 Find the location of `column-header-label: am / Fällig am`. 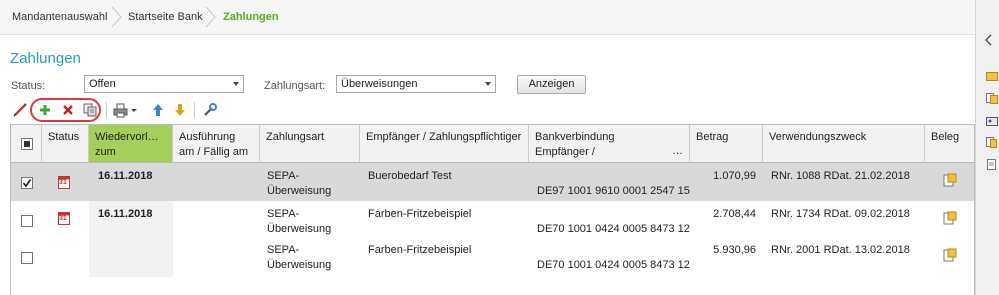

column-header-label: am / Fällig am is located at coordinates (214, 152).